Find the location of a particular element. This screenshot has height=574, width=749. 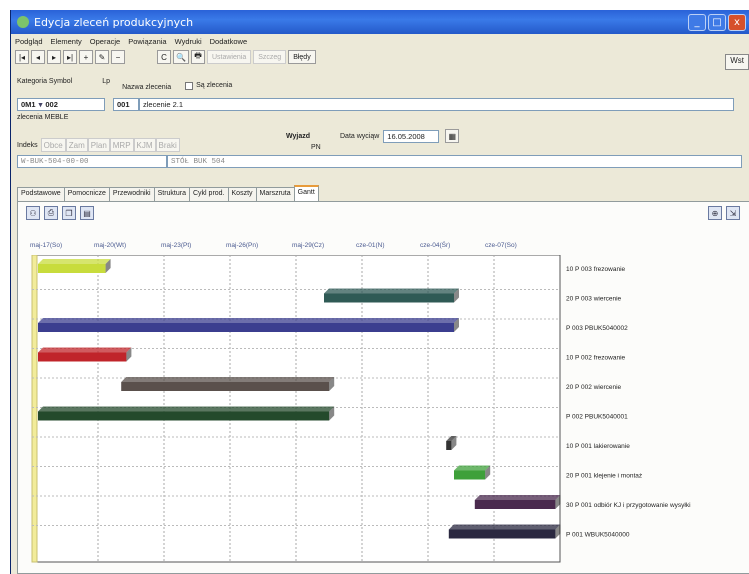

date-label: cze-07(So) is located at coordinates (501, 245).